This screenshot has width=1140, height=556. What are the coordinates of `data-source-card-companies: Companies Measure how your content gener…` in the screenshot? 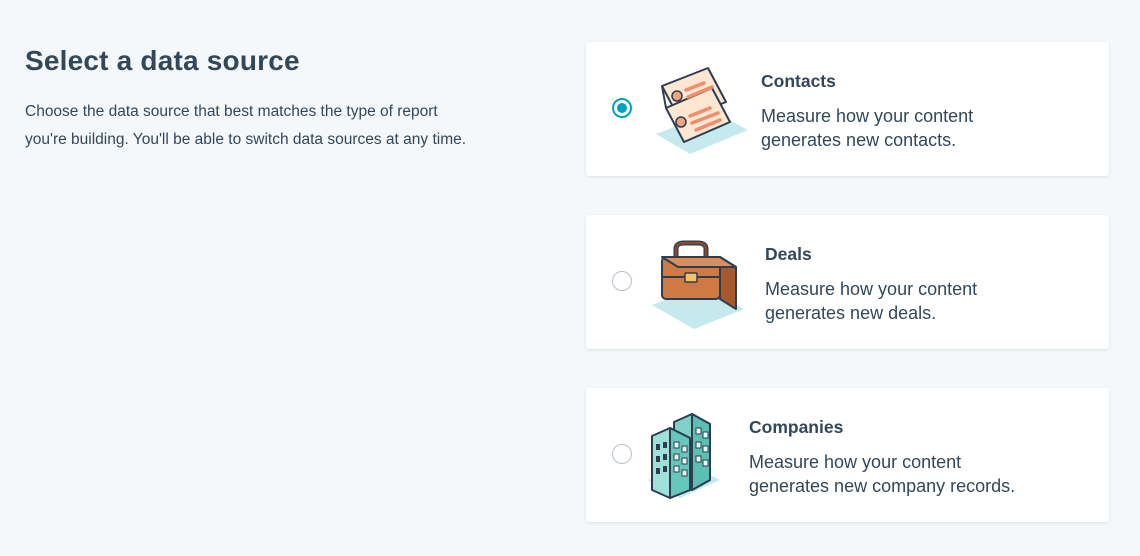 It's located at (847, 455).